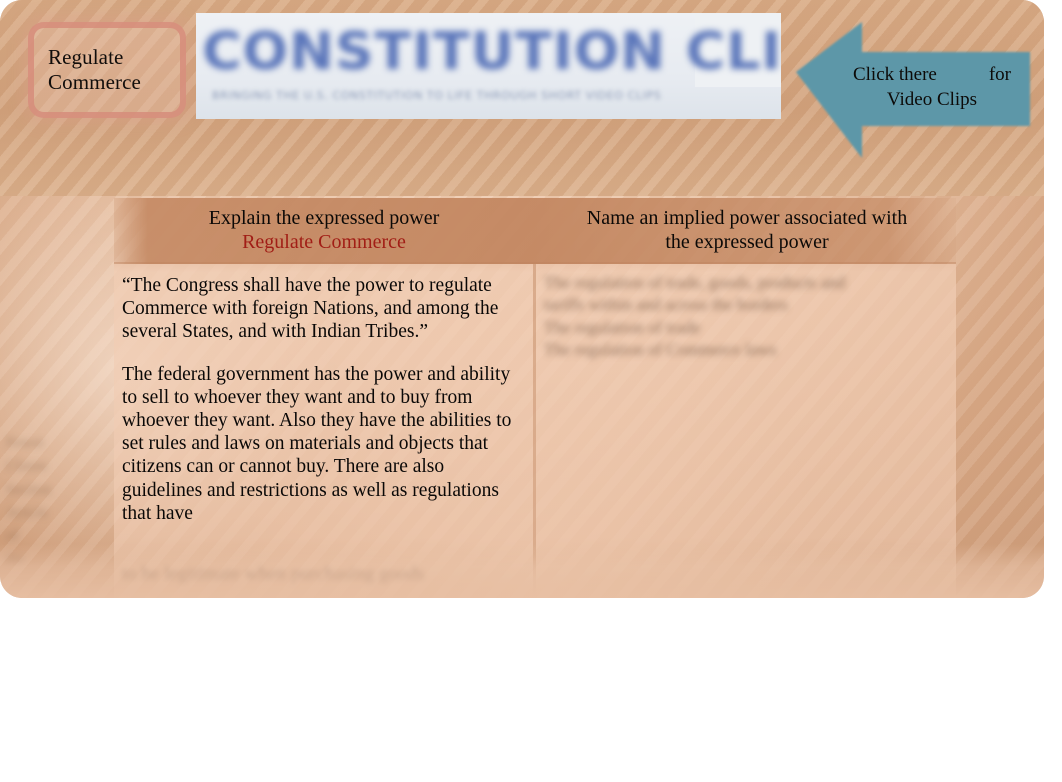  I want to click on table-column-divider, so click(534, 431).